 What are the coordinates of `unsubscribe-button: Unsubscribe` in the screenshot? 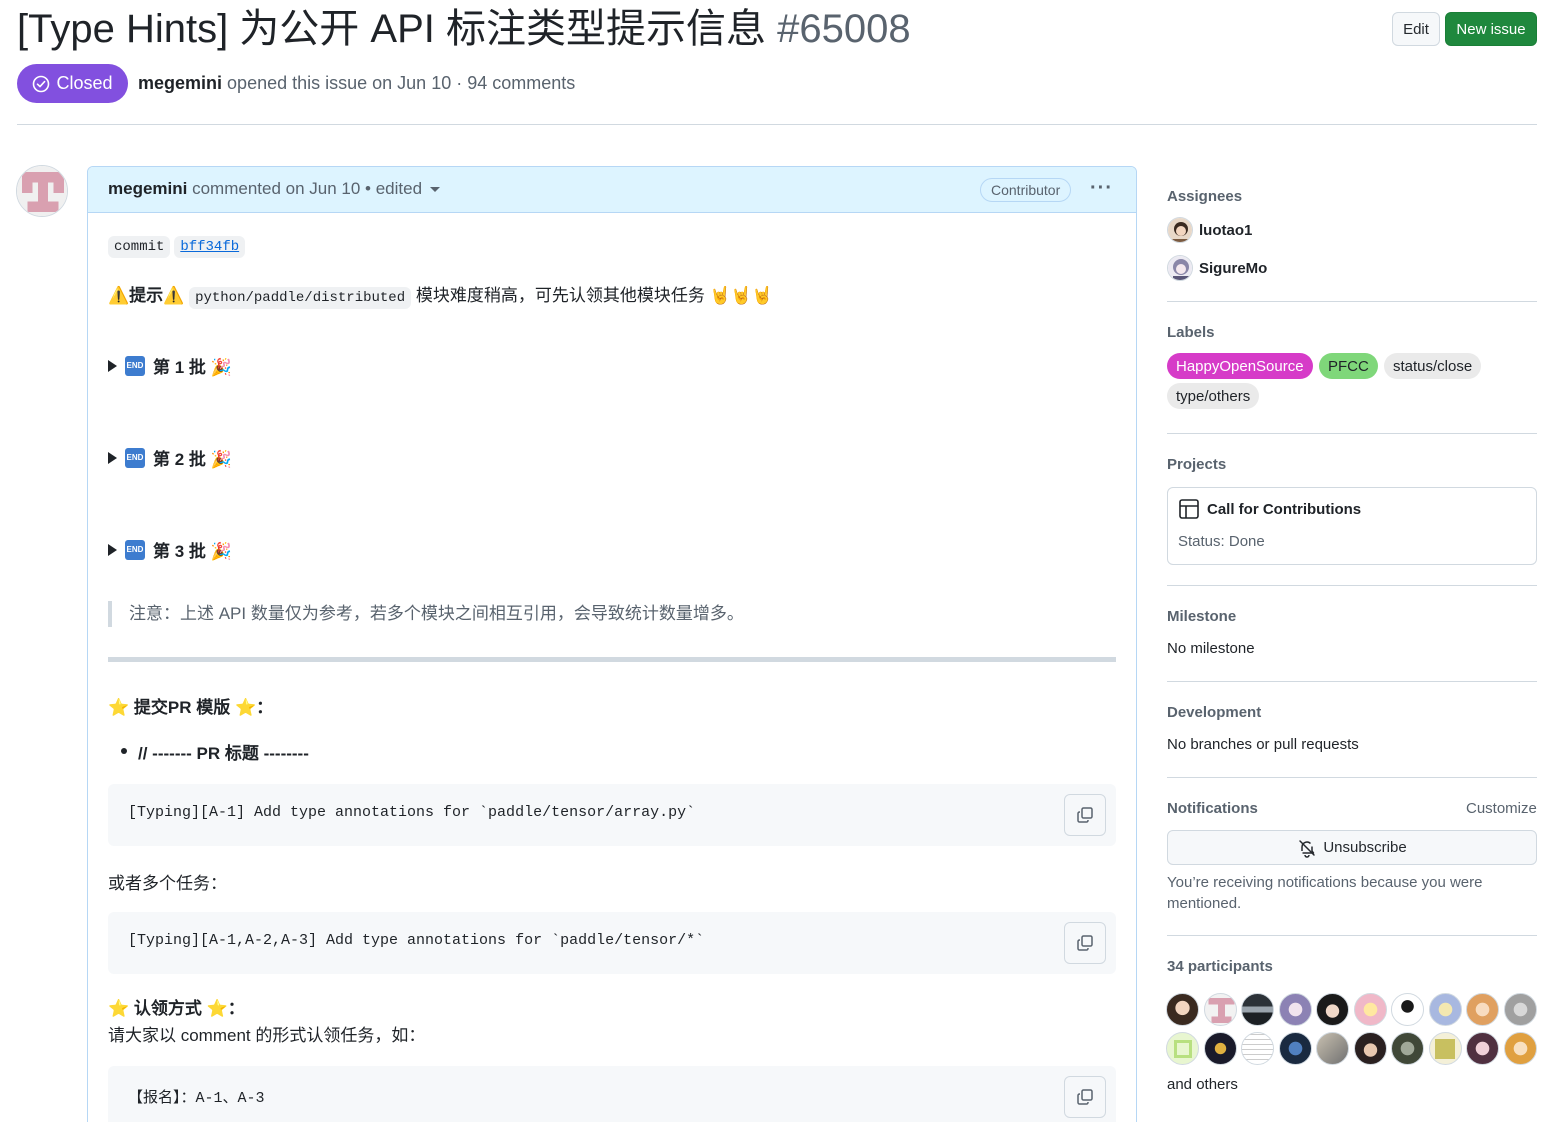 It's located at (1352, 847).